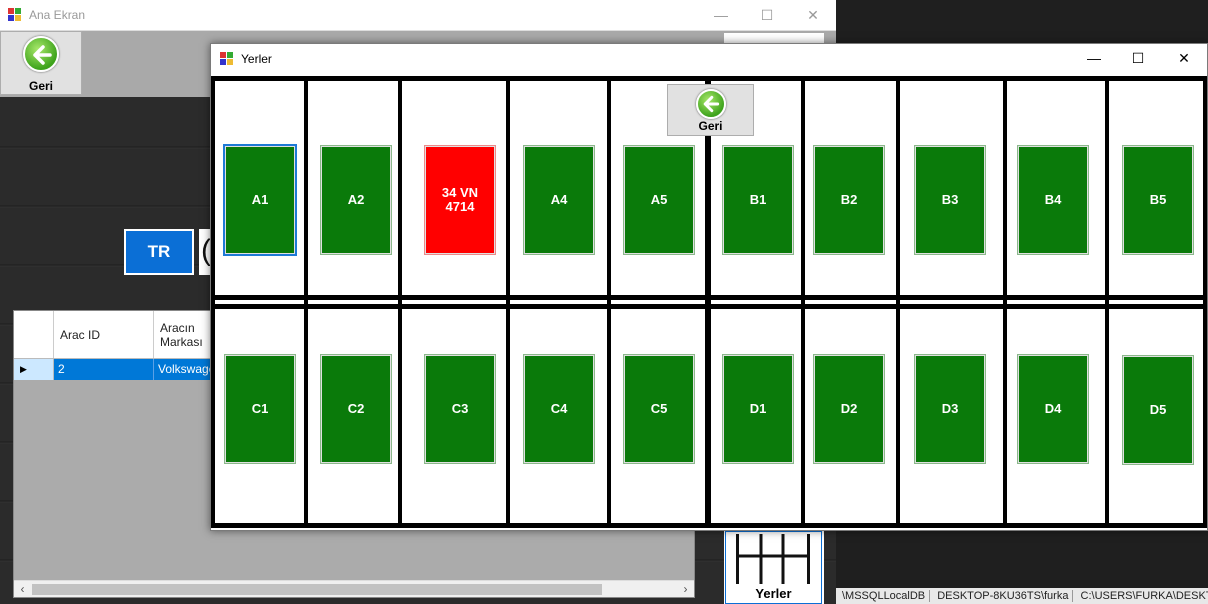  What do you see at coordinates (104, 334) in the screenshot?
I see `col-header-arac-id: Arac ID` at bounding box center [104, 334].